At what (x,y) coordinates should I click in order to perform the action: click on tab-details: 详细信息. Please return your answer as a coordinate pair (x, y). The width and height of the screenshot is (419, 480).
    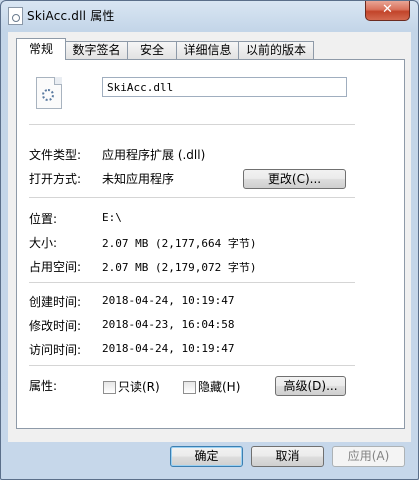
    Looking at the image, I should click on (207, 50).